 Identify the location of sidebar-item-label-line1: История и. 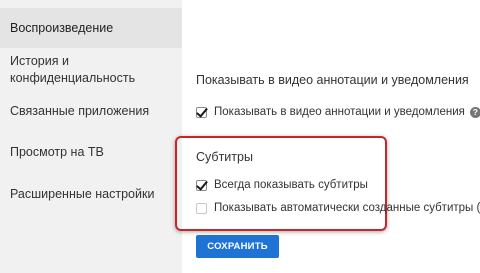
(39, 61).